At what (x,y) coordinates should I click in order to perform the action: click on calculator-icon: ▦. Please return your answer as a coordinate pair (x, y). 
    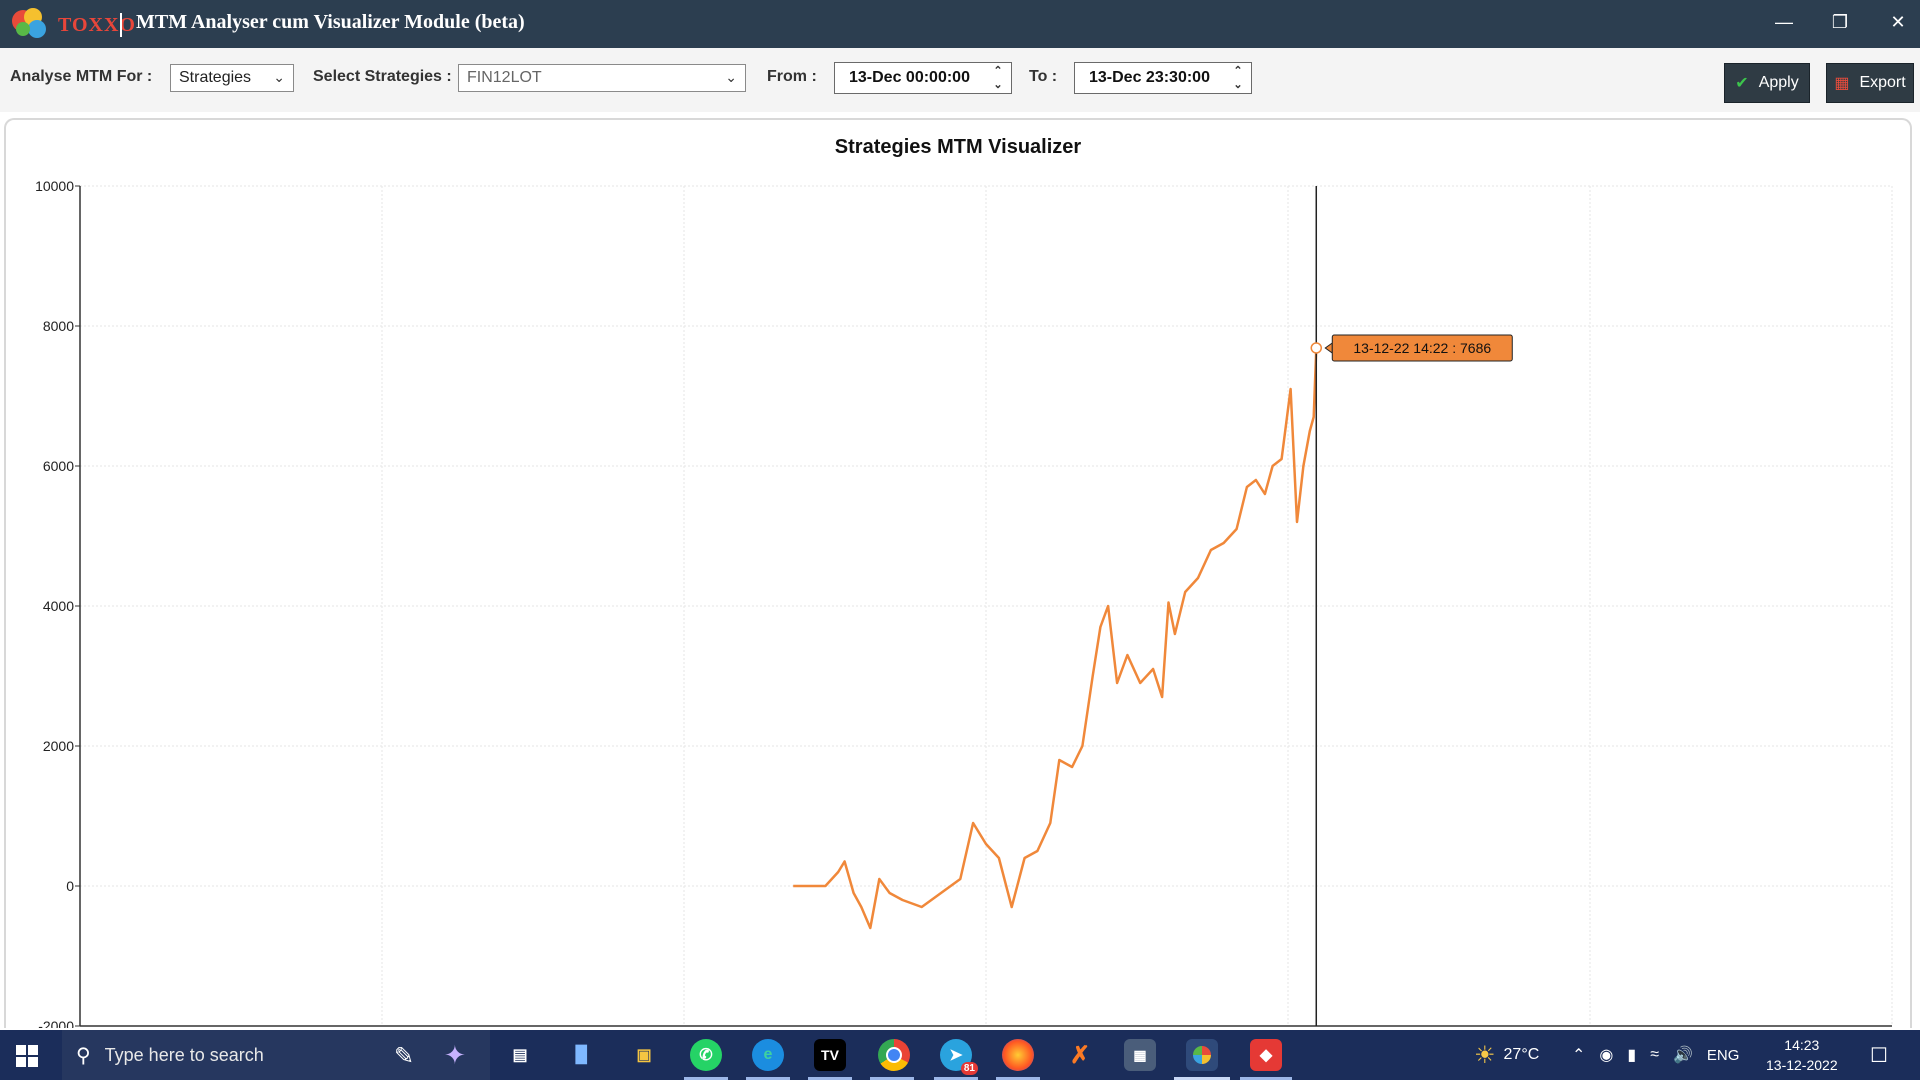
    Looking at the image, I should click on (1140, 1055).